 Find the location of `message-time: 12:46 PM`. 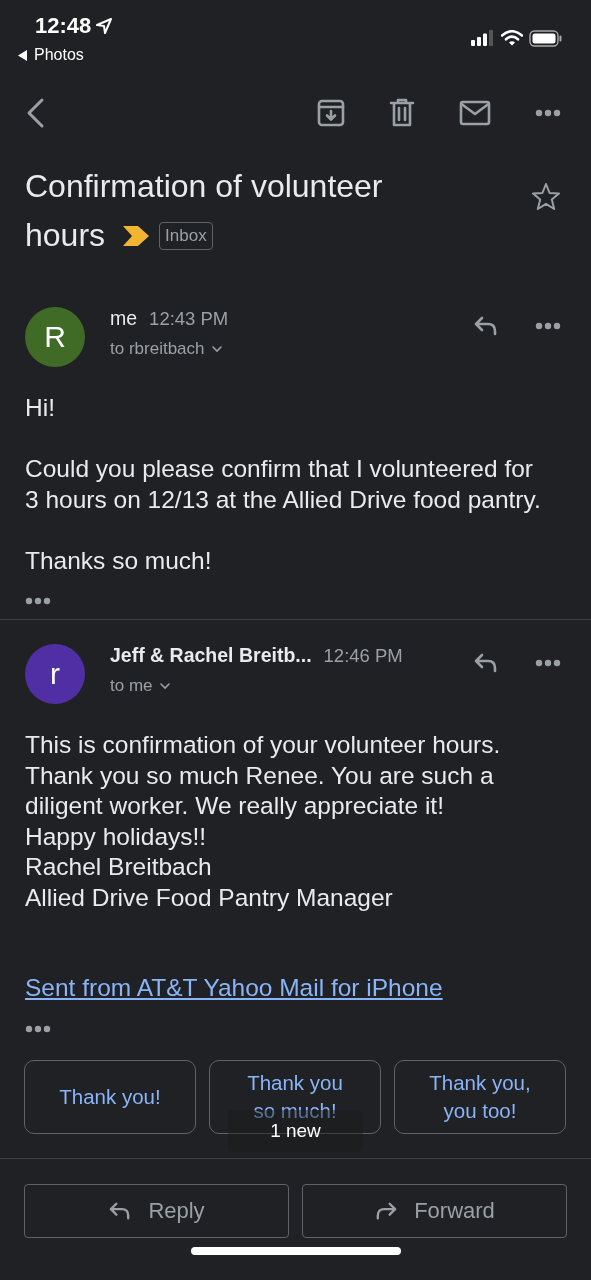

message-time: 12:46 PM is located at coordinates (363, 656).